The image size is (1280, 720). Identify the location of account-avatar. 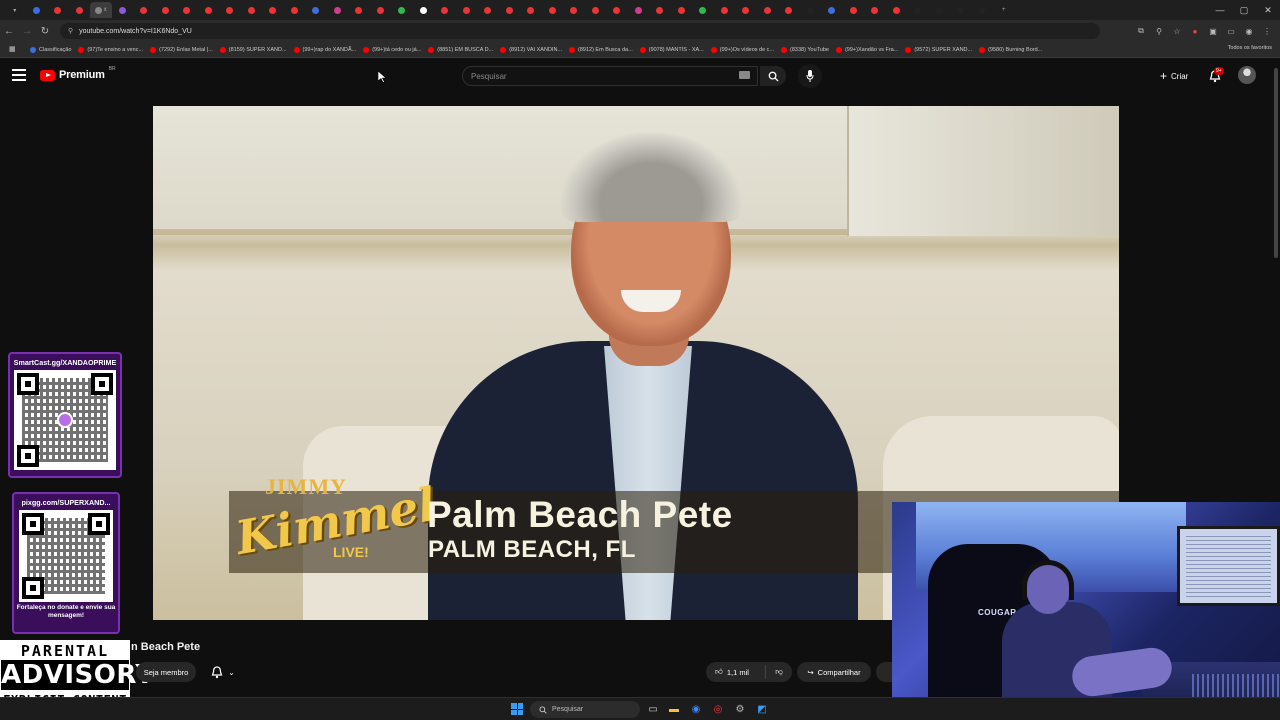
(1247, 75).